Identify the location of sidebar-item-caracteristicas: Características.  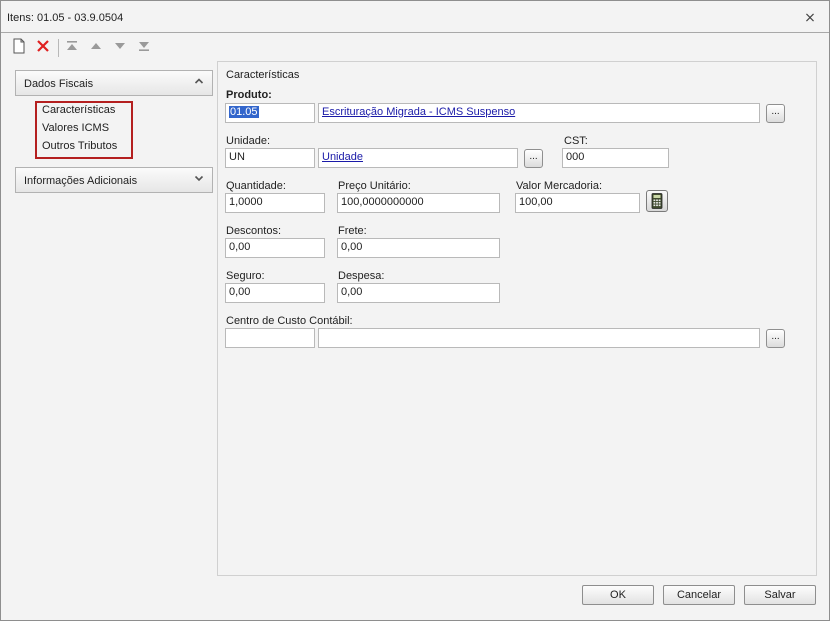
(78, 110).